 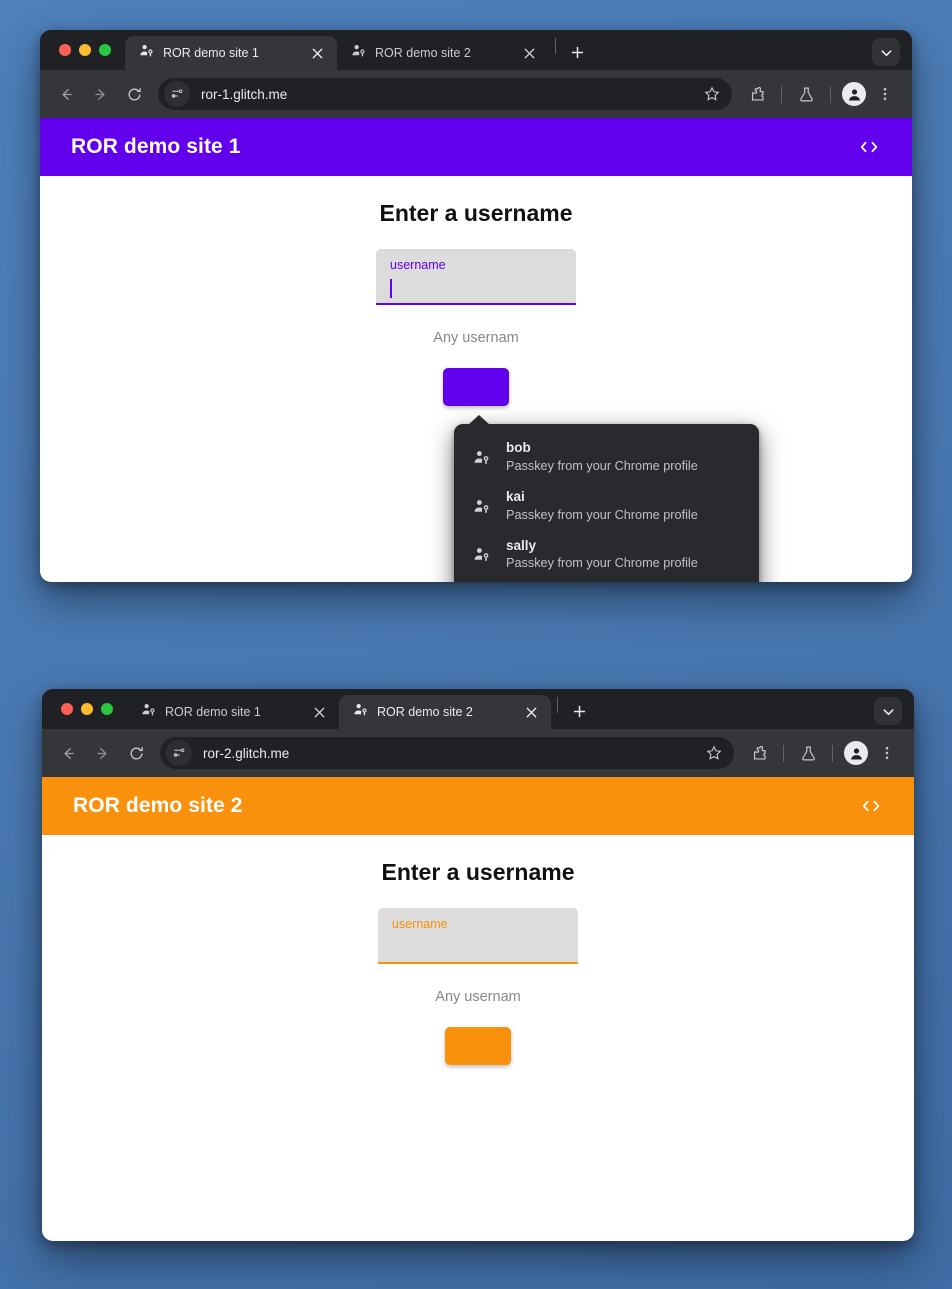 What do you see at coordinates (156, 146) in the screenshot?
I see `page-title: ROR demo site 1` at bounding box center [156, 146].